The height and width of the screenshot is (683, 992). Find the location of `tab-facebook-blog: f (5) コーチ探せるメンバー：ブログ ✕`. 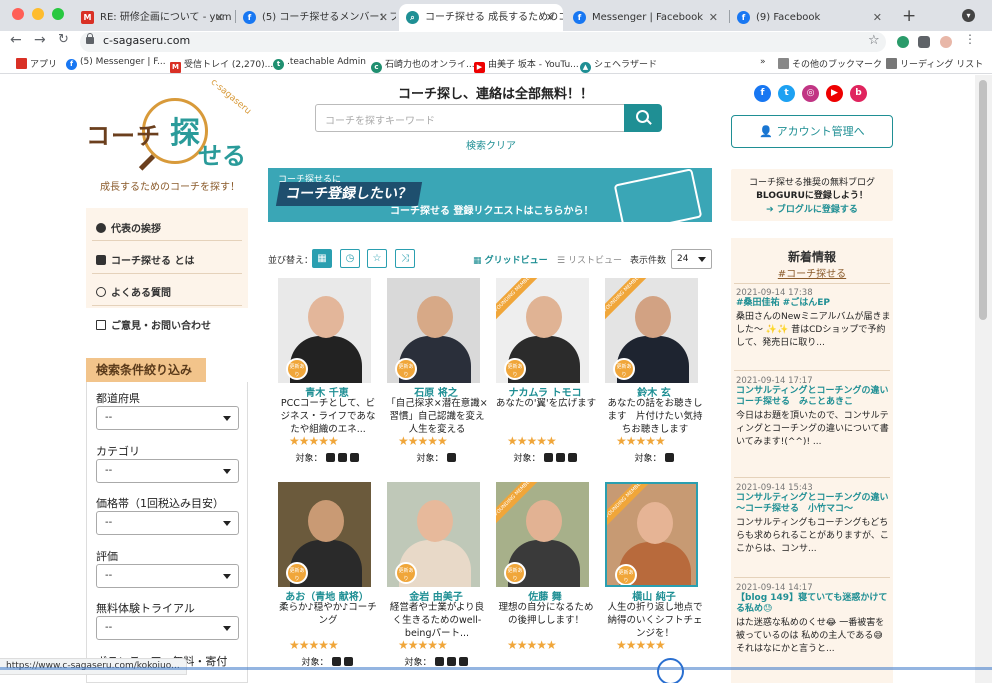

tab-facebook-blog: f (5) コーチ探せるメンバー：ブログ ✕ is located at coordinates (316, 17).